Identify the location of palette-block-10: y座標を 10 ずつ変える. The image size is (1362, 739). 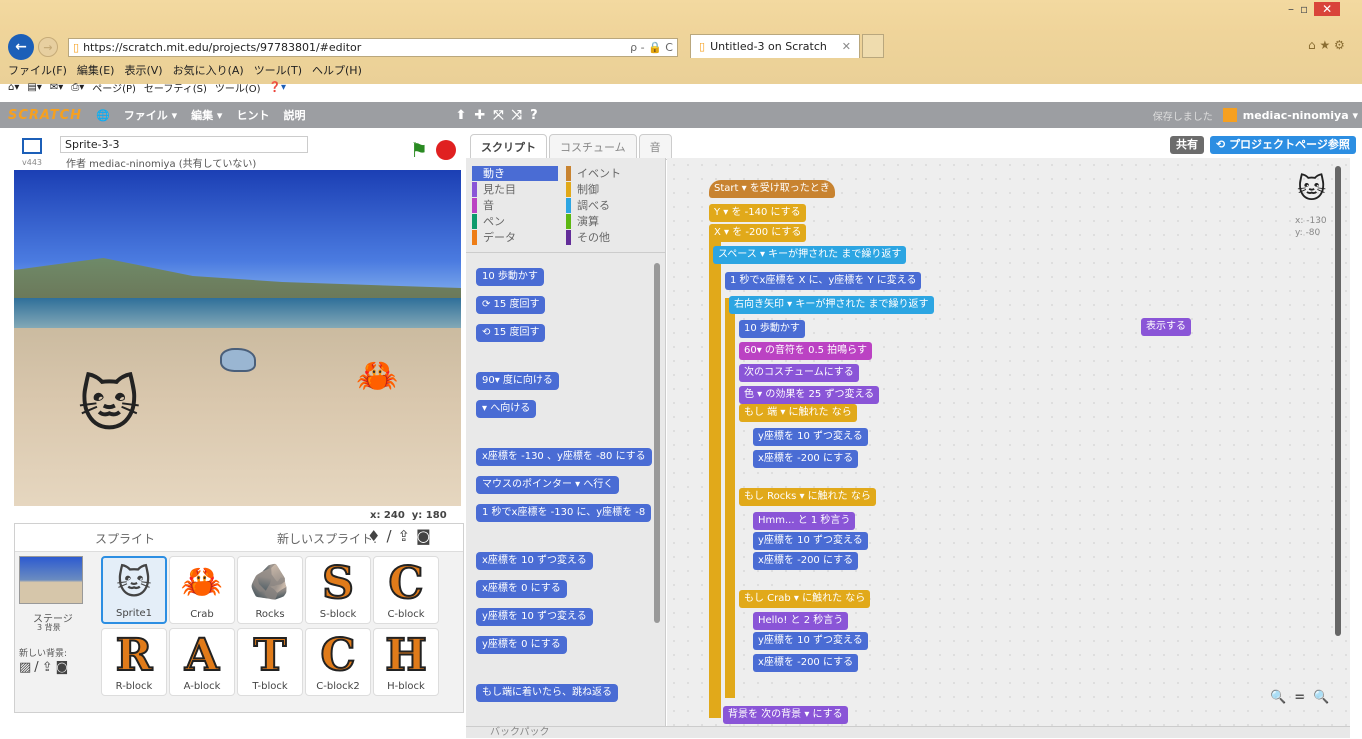
(534, 617).